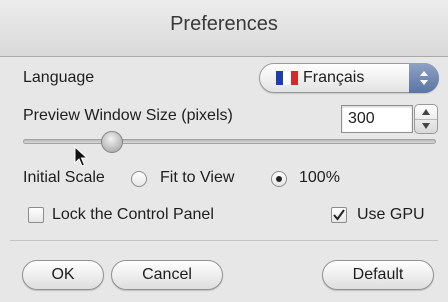 This screenshot has width=448, height=302. What do you see at coordinates (112, 142) in the screenshot?
I see `preview-size-slider-knob` at bounding box center [112, 142].